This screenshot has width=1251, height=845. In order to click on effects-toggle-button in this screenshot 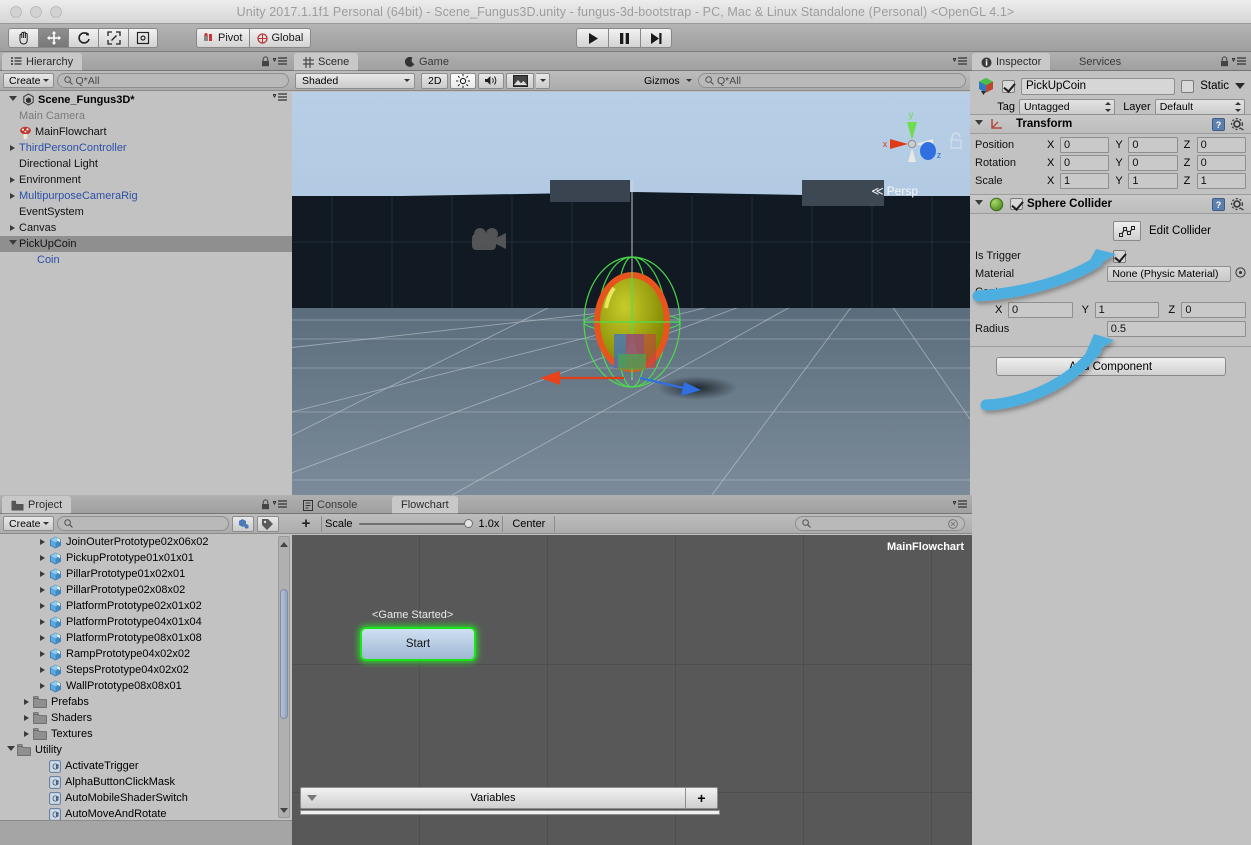, I will do `click(520, 80)`.